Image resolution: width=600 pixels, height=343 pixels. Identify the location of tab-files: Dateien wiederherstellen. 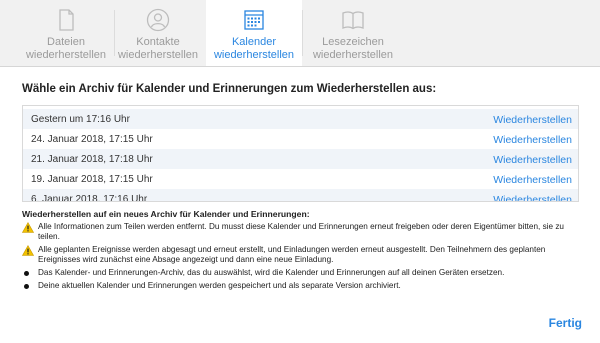
(66, 33).